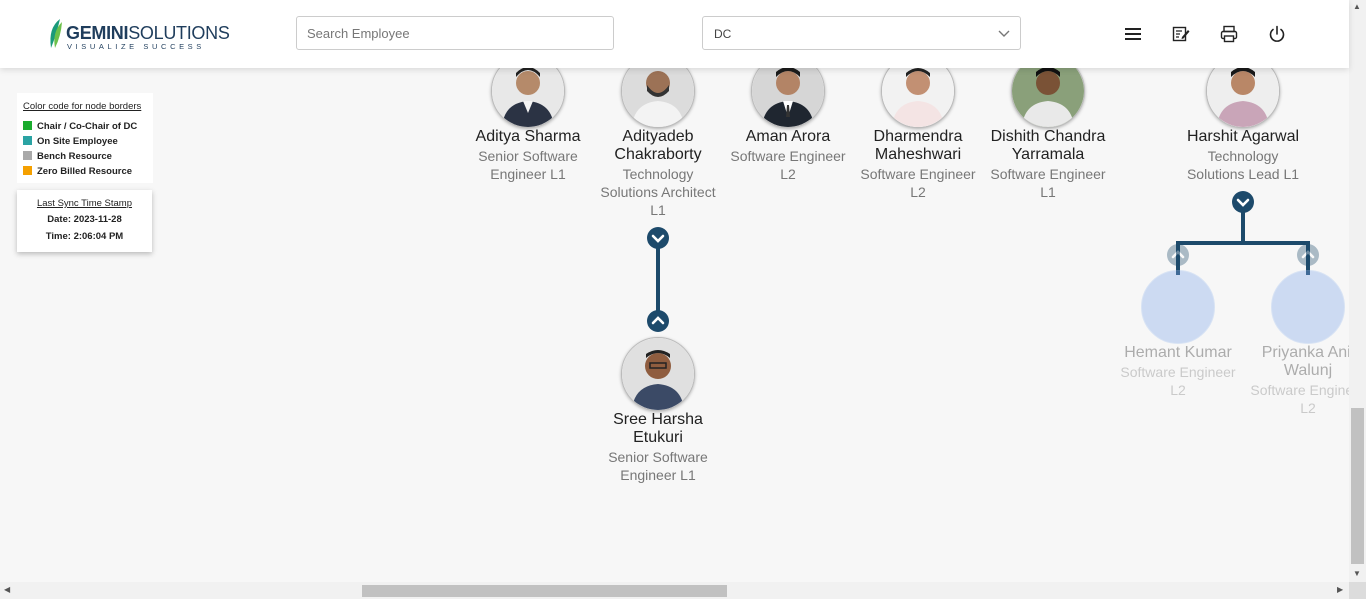 The height and width of the screenshot is (599, 1366). Describe the element at coordinates (1357, 291) in the screenshot. I see `vertical-scrollbar: ▲ ▼` at that location.